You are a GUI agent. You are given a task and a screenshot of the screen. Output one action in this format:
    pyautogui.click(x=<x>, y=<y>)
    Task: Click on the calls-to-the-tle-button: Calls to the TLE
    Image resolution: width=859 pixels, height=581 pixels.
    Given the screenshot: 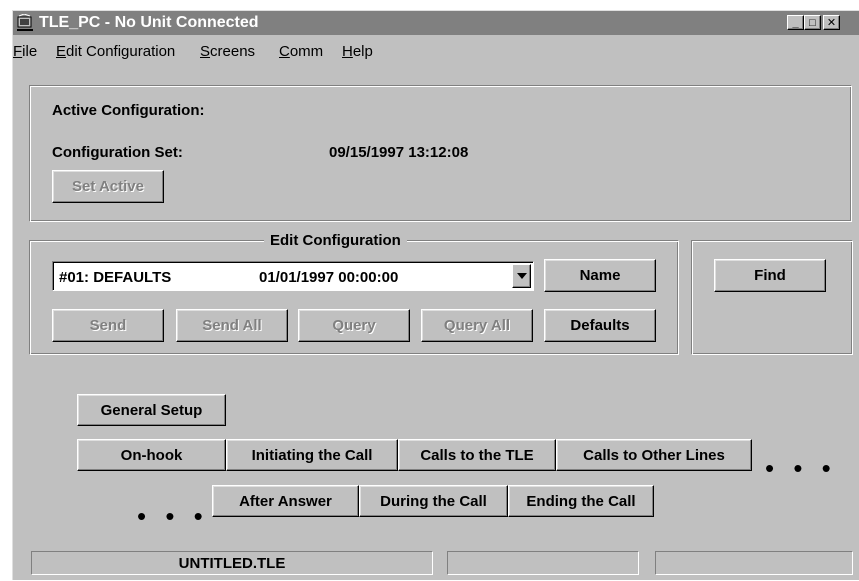 What is the action you would take?
    pyautogui.click(x=477, y=455)
    